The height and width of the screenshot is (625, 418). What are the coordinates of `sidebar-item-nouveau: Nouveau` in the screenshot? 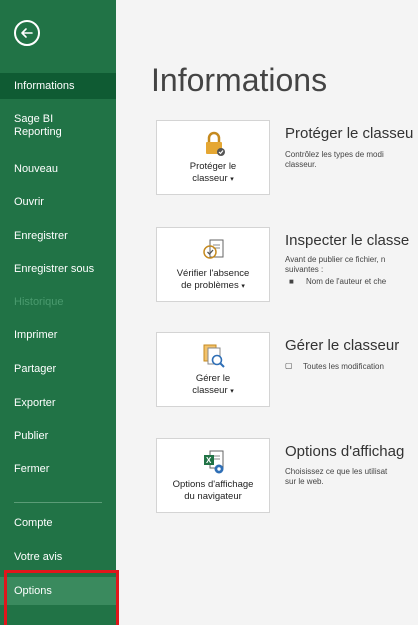 It's located at (58, 169).